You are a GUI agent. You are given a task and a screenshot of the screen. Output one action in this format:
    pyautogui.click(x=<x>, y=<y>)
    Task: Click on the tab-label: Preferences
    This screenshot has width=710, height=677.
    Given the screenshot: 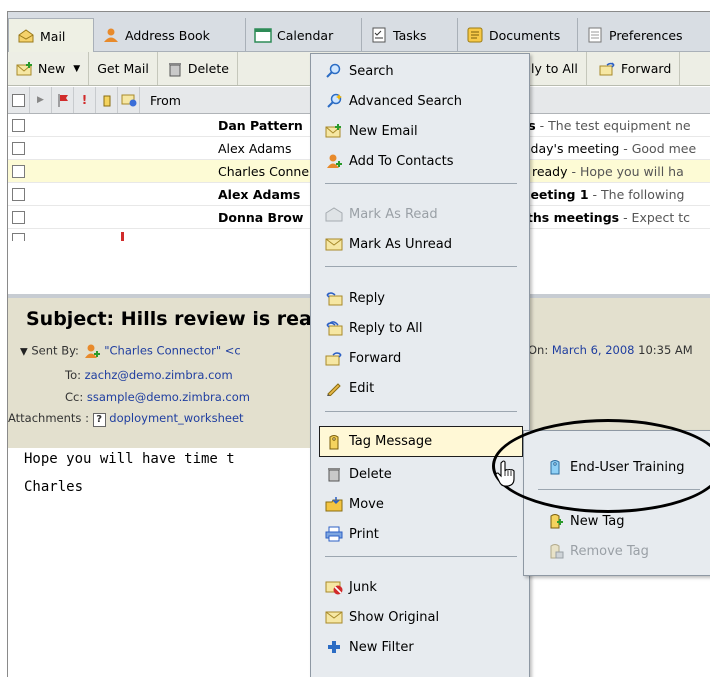 What is the action you would take?
    pyautogui.click(x=646, y=35)
    